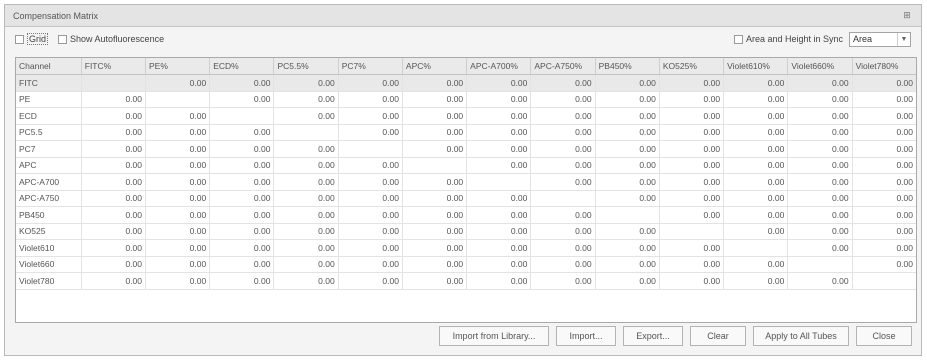  What do you see at coordinates (903, 39) in the screenshot?
I see `chevron-down-icon: ▼` at bounding box center [903, 39].